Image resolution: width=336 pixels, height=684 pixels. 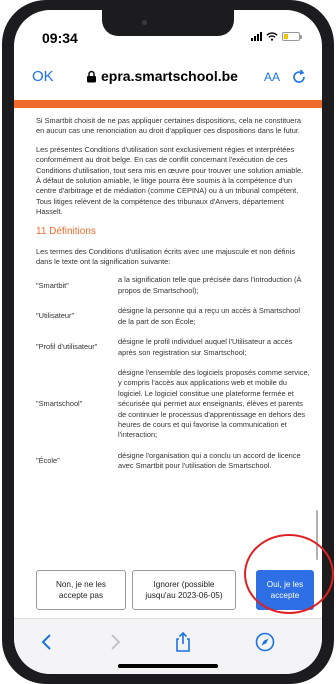 I want to click on lock-icon, so click(x=91, y=76).